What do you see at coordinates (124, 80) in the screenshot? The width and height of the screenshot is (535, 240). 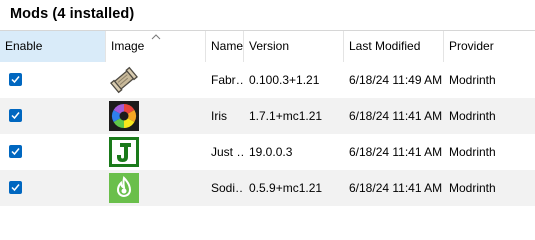 I see `fabric-scroll-icon` at bounding box center [124, 80].